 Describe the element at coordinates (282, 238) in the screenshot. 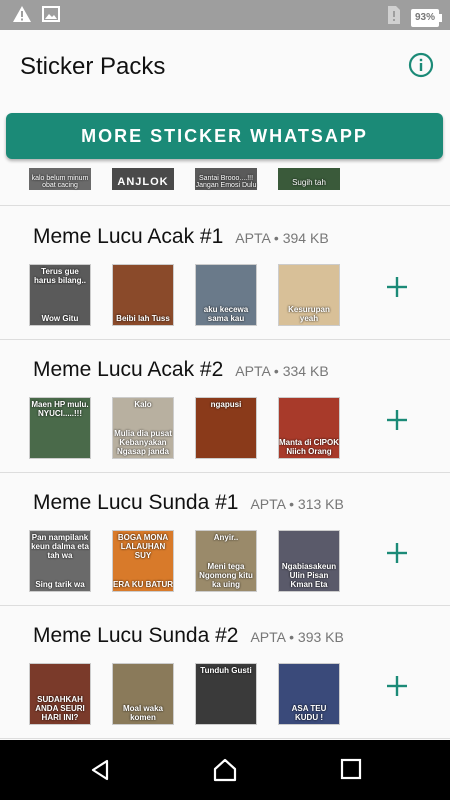

I see `pack-meta: APTA • 394 KB` at that location.